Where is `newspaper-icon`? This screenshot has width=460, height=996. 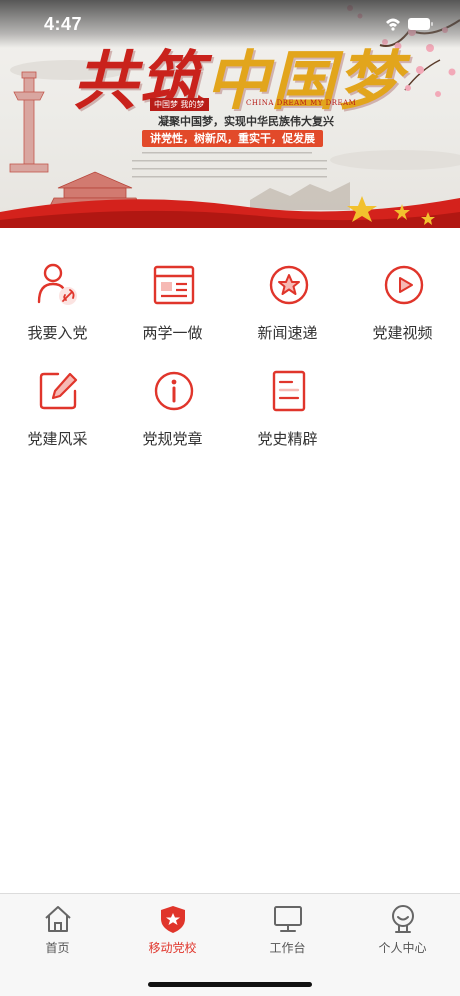 newspaper-icon is located at coordinates (174, 285).